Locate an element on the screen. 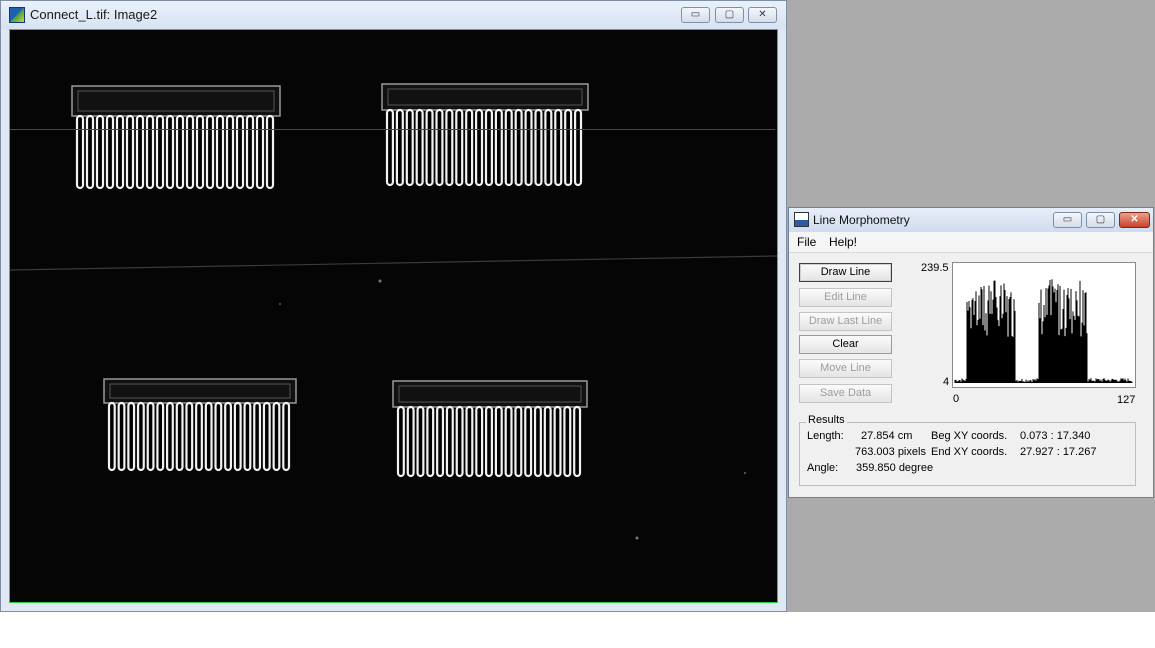  save-data-button: Save Data is located at coordinates (845, 393).